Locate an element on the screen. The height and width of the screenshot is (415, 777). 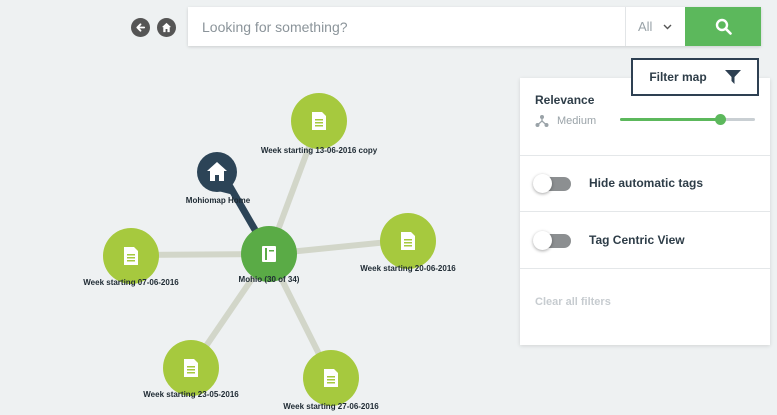
relevance-title: Relevance is located at coordinates (565, 100).